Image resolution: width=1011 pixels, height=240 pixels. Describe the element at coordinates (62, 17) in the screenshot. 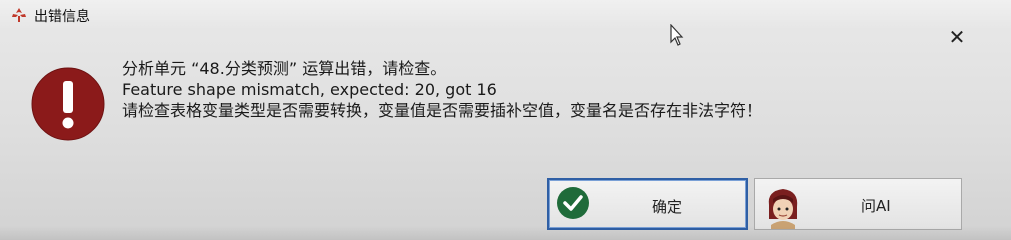

I see `window-title: 出错信息` at that location.